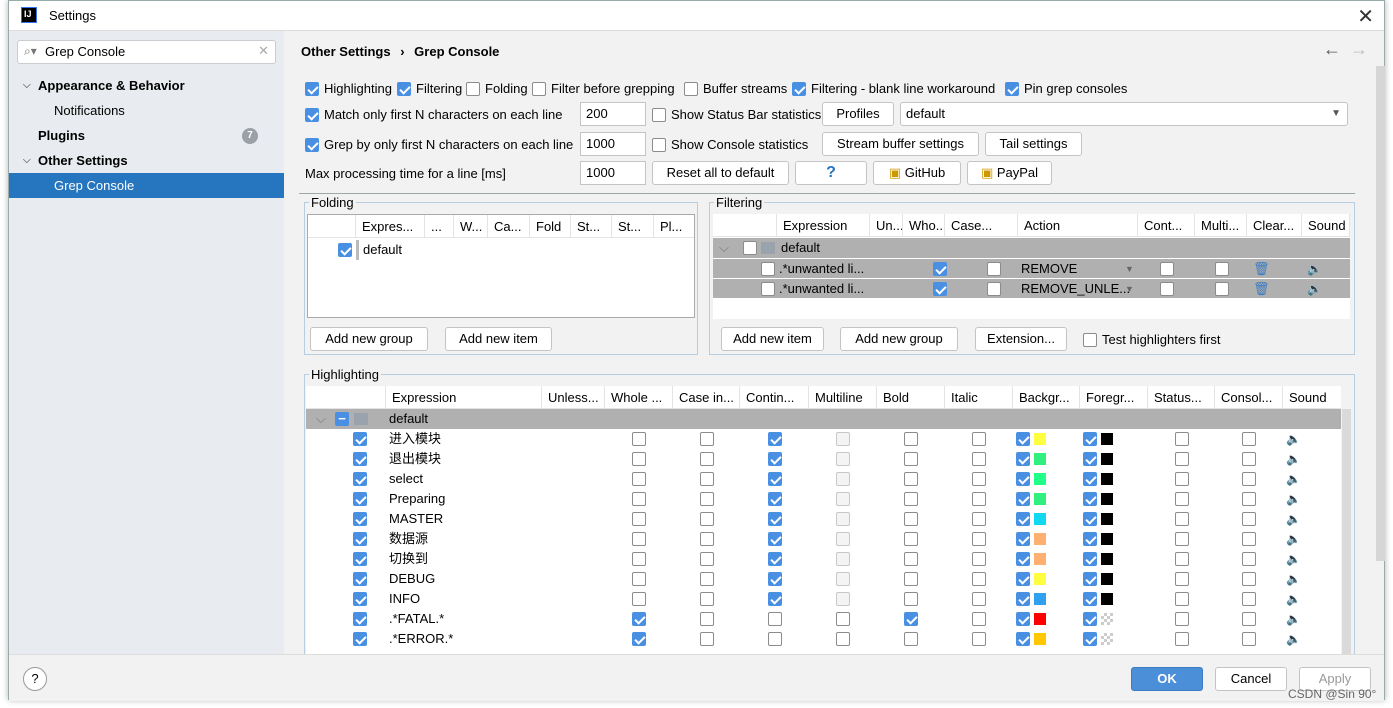 The image size is (1393, 708). Describe the element at coordinates (421, 639) in the screenshot. I see `highlight-expression: .*ERROR.*` at that location.